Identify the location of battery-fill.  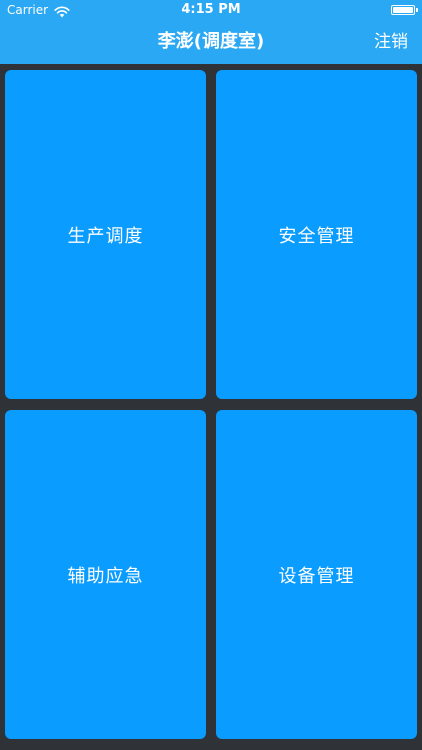
(403, 10).